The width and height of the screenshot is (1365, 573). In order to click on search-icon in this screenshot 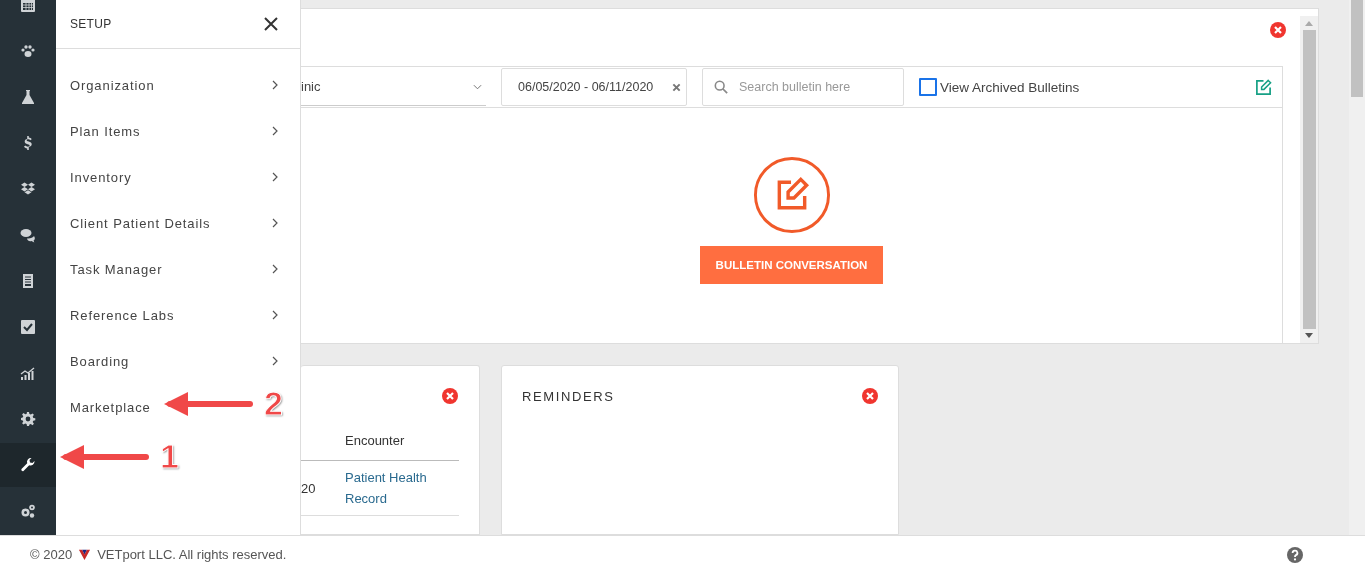, I will do `click(721, 87)`.